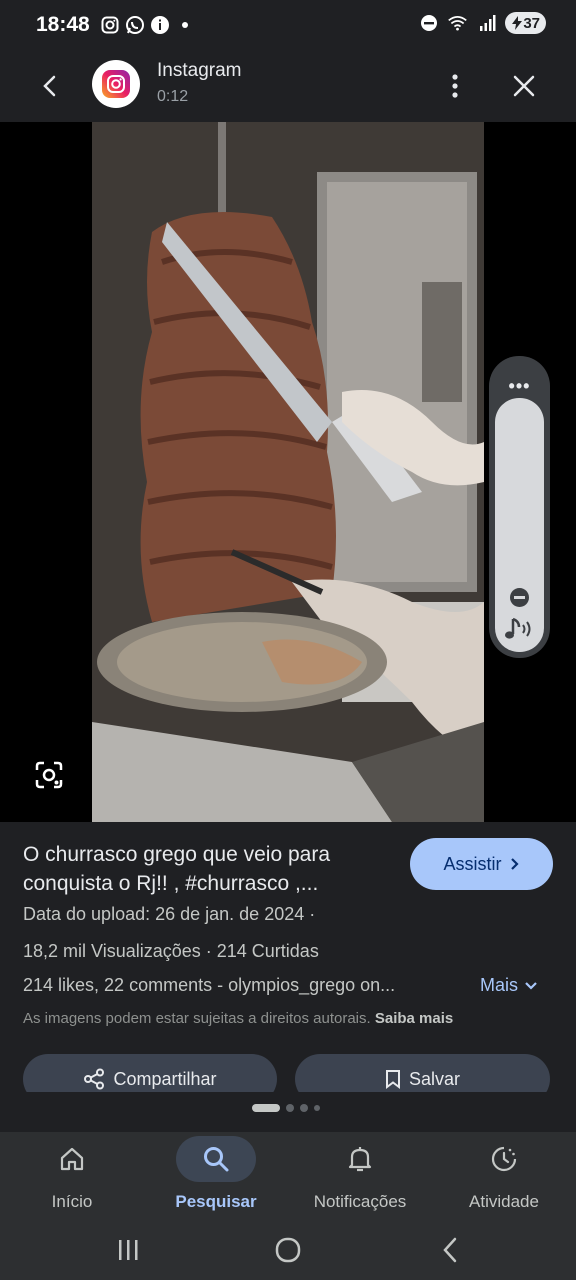 This screenshot has width=576, height=1280. I want to click on battery-icon: 37, so click(525, 23).